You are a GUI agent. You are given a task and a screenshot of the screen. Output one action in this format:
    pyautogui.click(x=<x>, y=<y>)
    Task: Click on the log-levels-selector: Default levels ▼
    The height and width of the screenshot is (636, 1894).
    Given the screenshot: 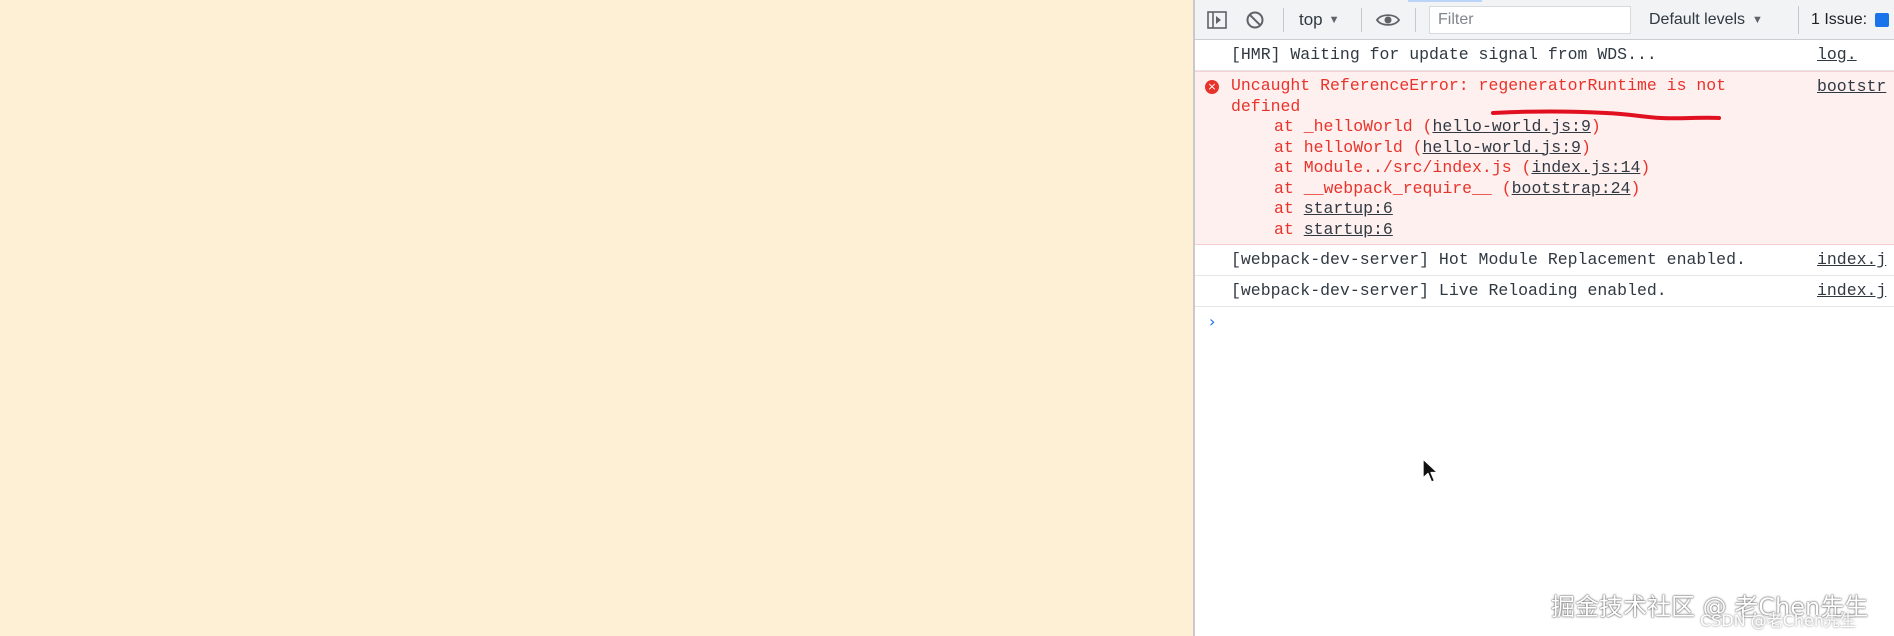 What is the action you would take?
    pyautogui.click(x=1706, y=20)
    